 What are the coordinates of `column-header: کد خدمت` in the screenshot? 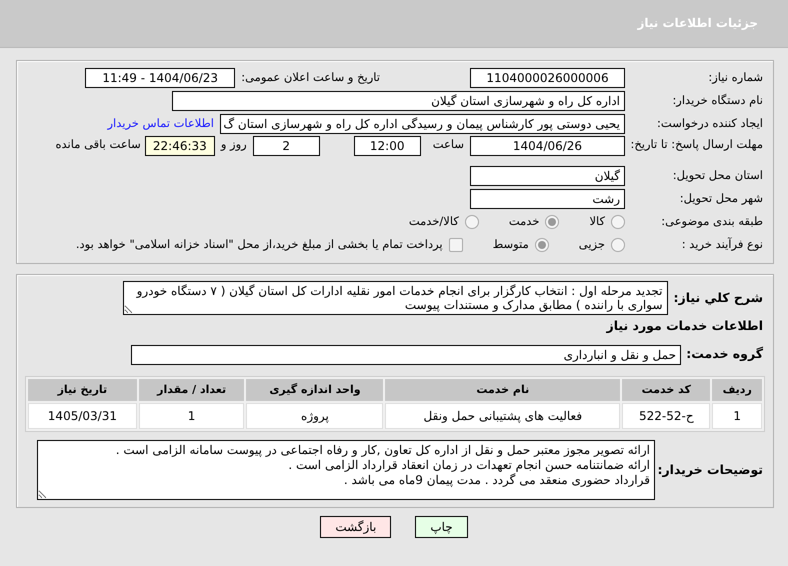 It's located at (666, 390).